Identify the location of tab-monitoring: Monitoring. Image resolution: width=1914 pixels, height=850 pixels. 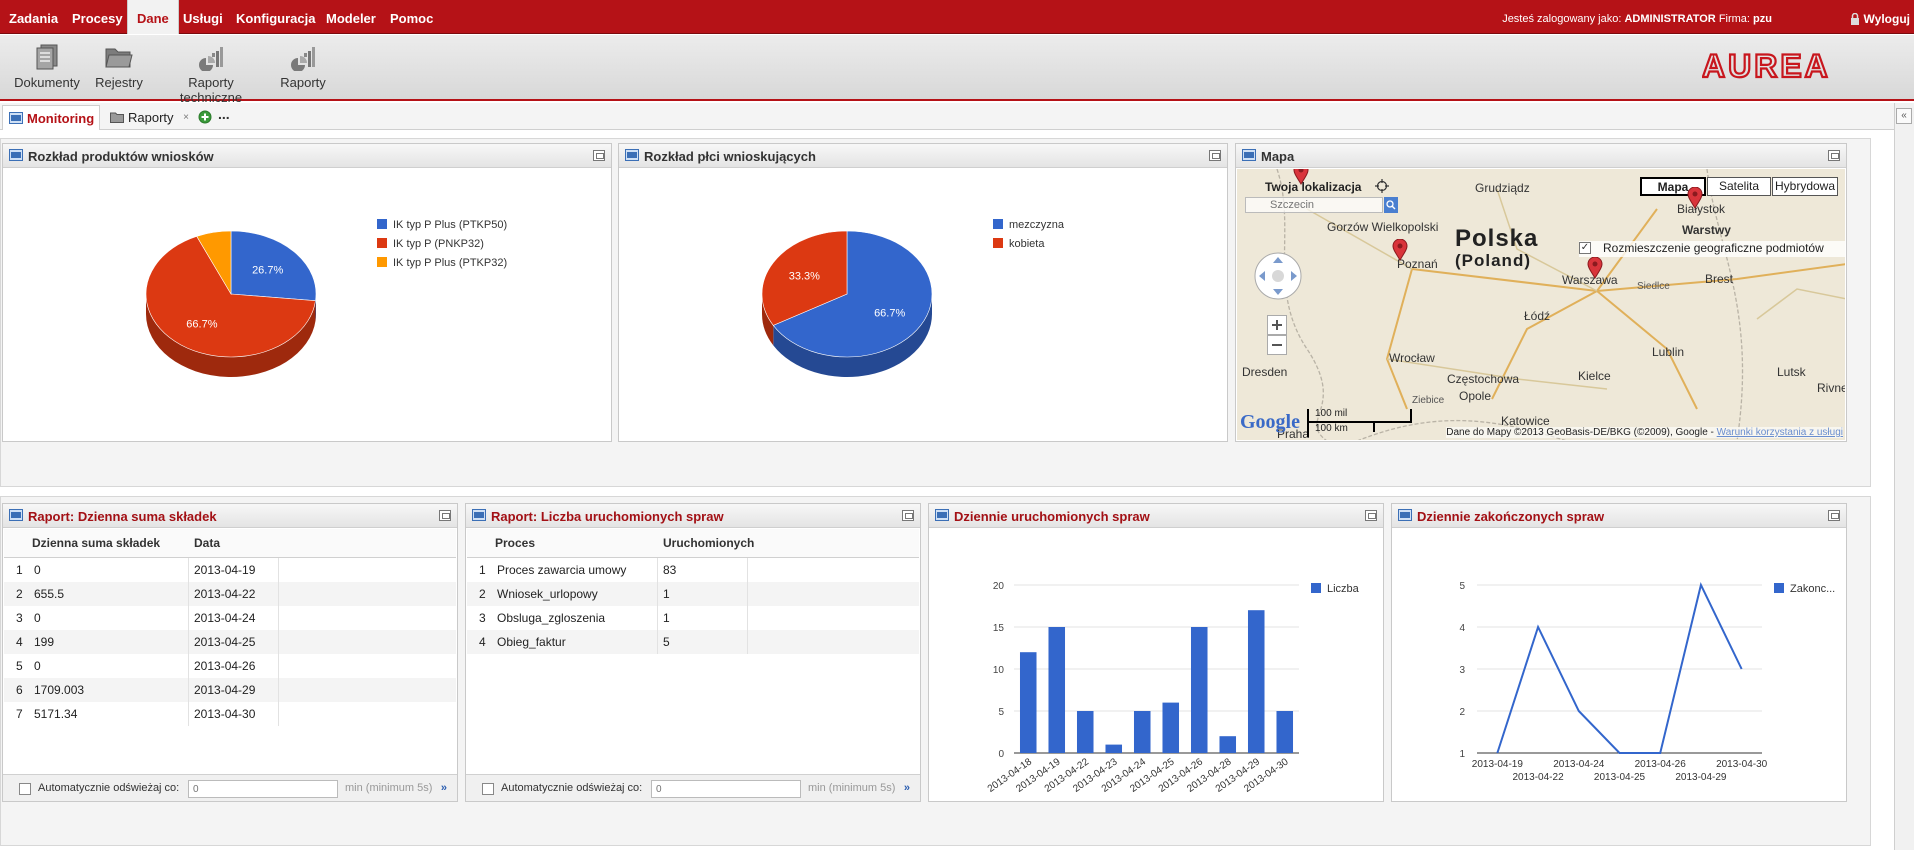
(51, 117).